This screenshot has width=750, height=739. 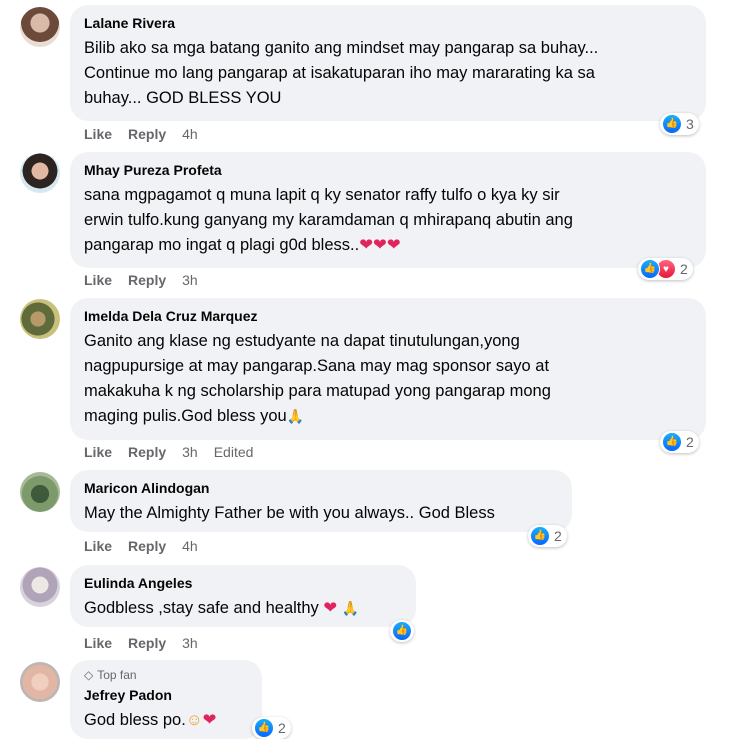 I want to click on comment-author: Lalane Rivera, so click(x=388, y=23).